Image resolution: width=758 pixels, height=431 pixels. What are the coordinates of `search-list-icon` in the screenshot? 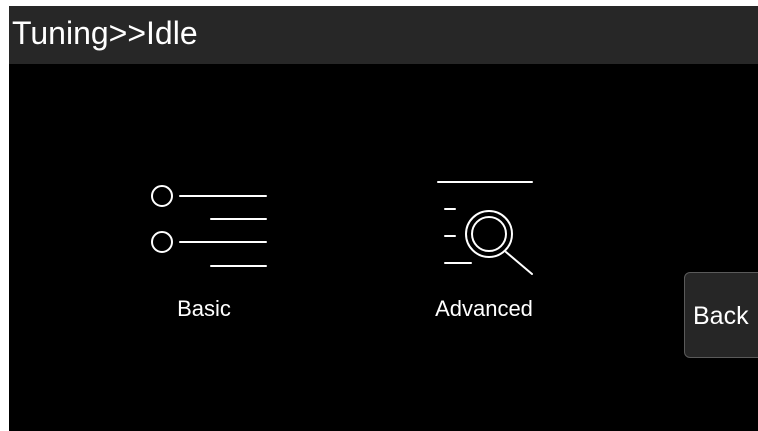 It's located at (485, 228).